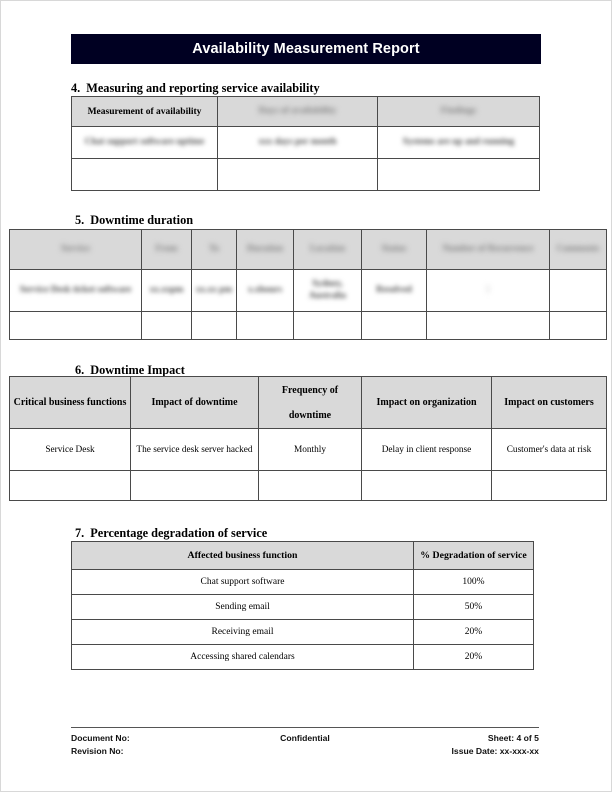 Image resolution: width=612 pixels, height=792 pixels. I want to click on section-number-5: 5., so click(80, 220).